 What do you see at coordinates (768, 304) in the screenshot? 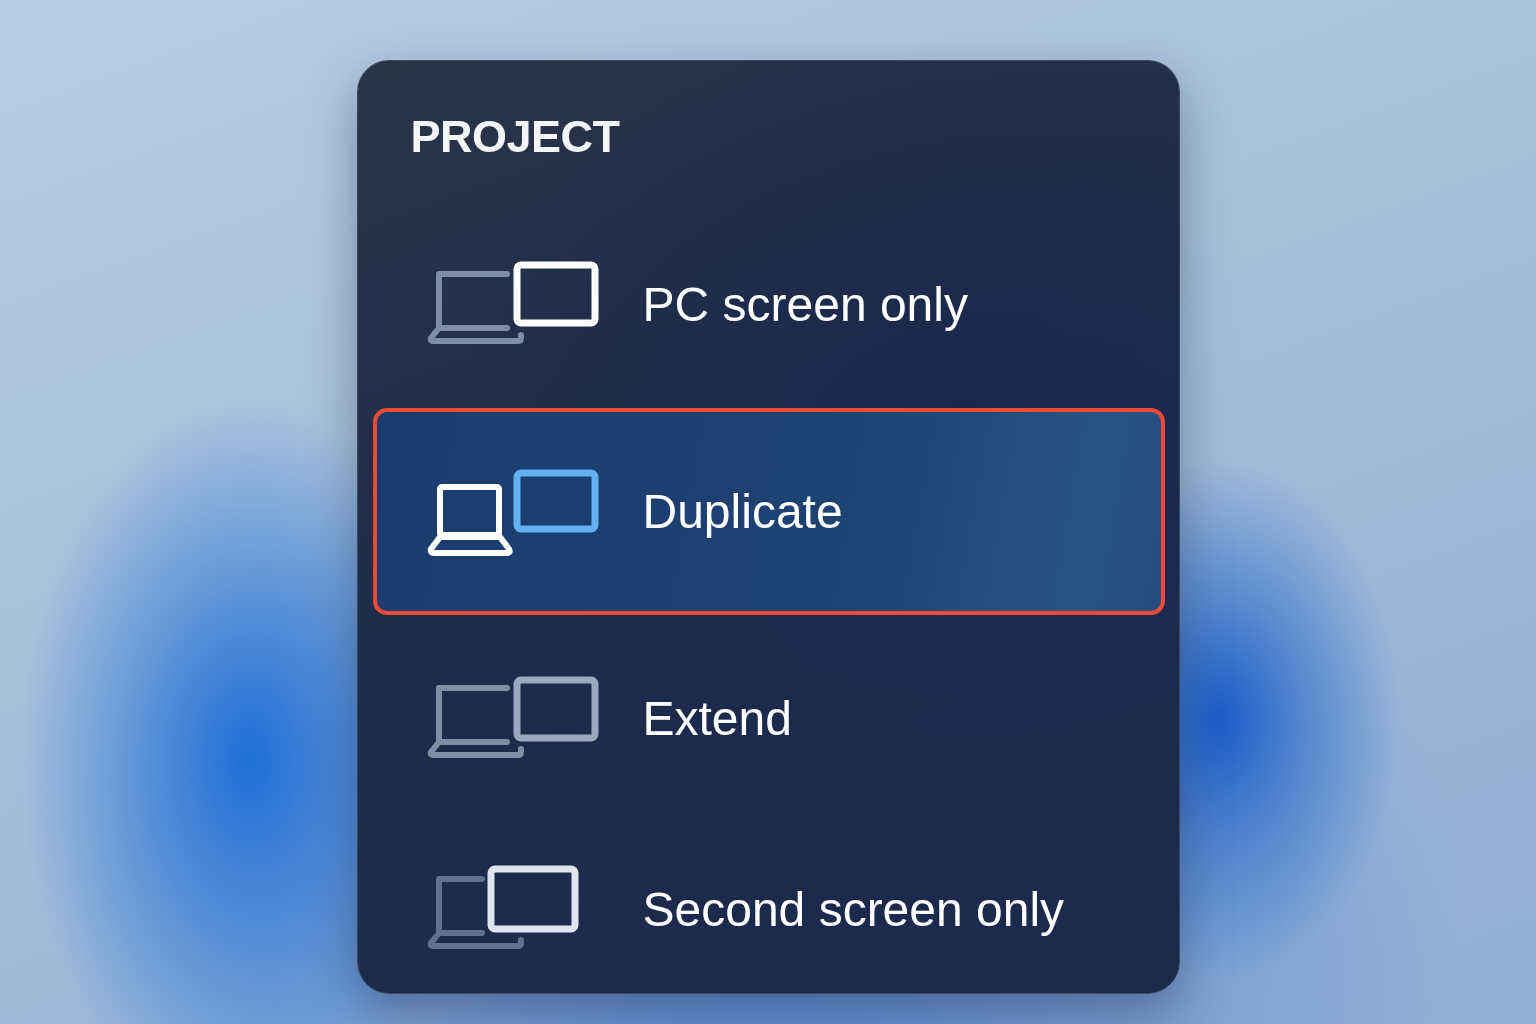
I see `project-option: PC screen only` at bounding box center [768, 304].